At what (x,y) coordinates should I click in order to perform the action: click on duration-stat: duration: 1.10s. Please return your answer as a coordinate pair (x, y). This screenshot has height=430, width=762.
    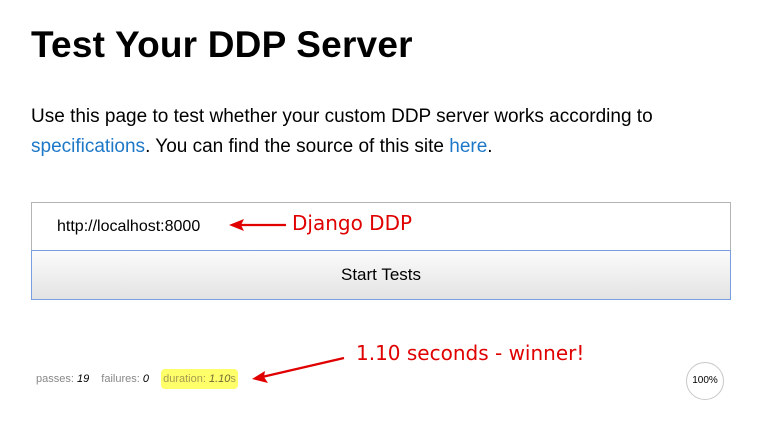
    Looking at the image, I should click on (199, 379).